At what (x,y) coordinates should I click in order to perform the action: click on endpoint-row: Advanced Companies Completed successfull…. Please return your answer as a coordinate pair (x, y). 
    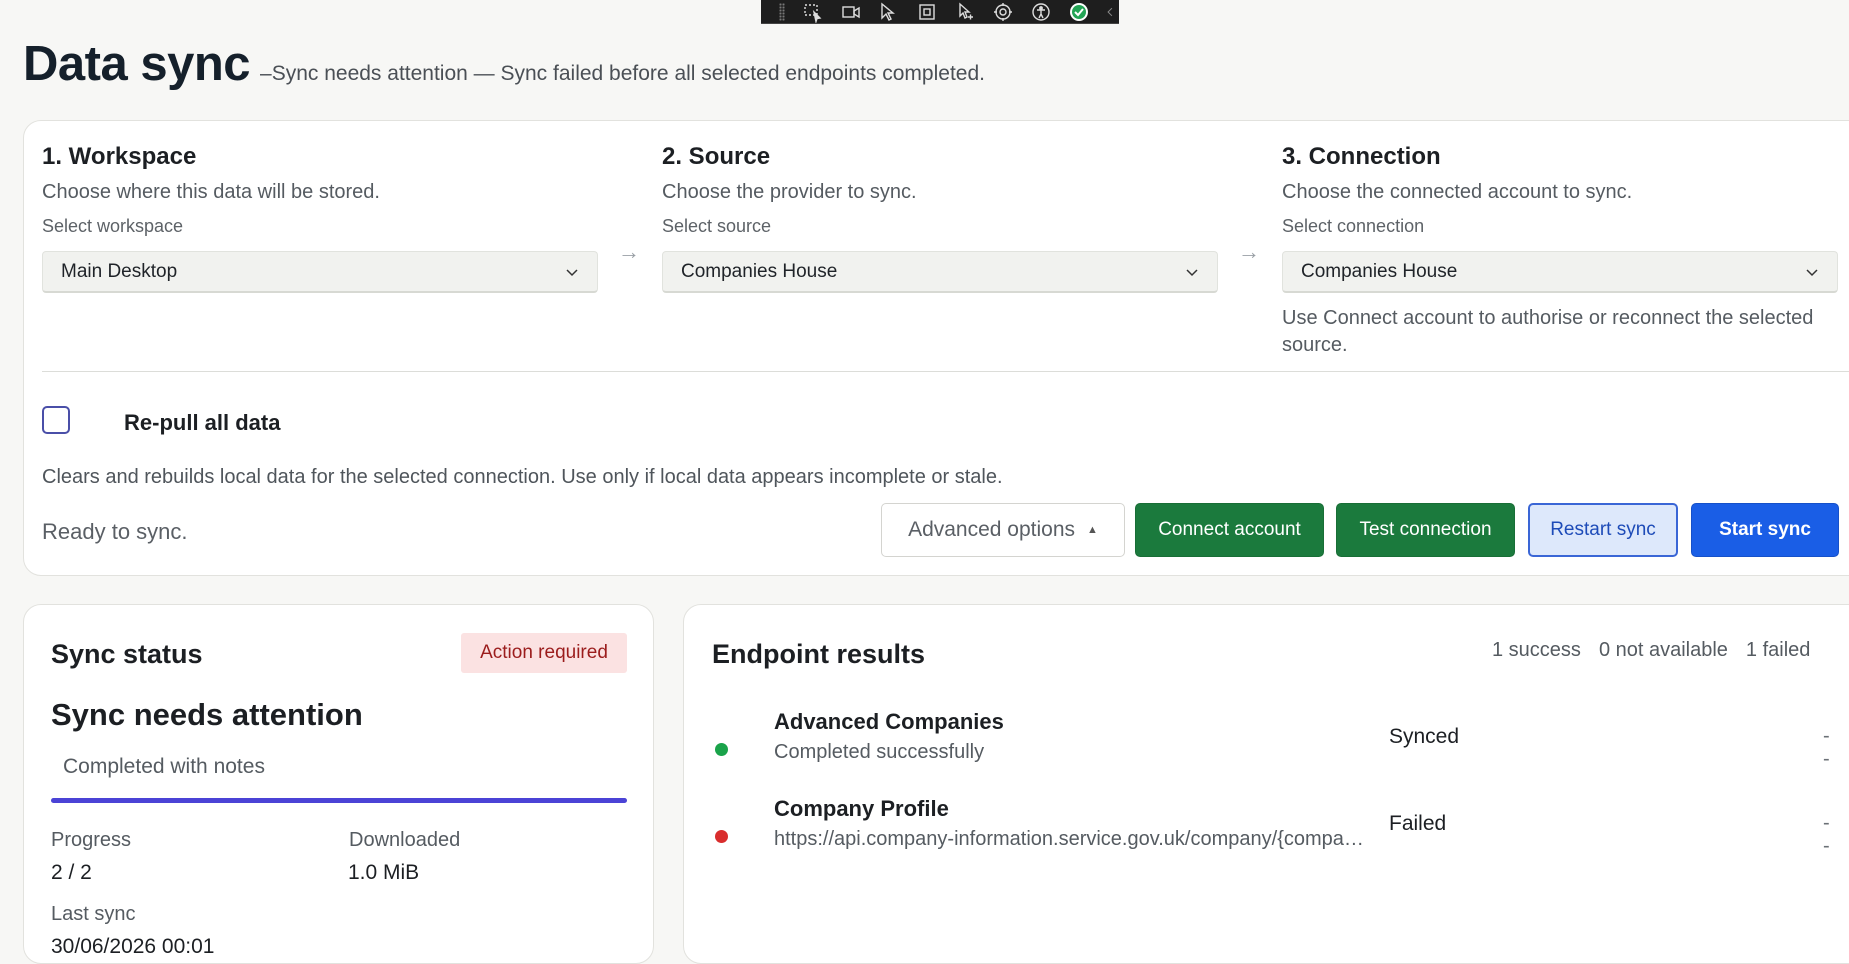
    Looking at the image, I should click on (1272, 742).